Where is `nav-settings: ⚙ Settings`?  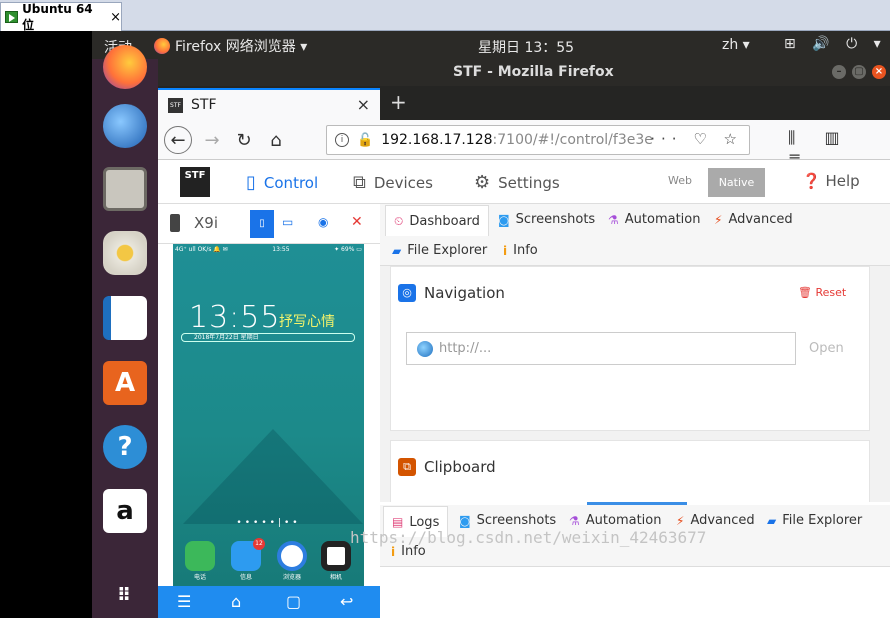 nav-settings: ⚙ Settings is located at coordinates (517, 182).